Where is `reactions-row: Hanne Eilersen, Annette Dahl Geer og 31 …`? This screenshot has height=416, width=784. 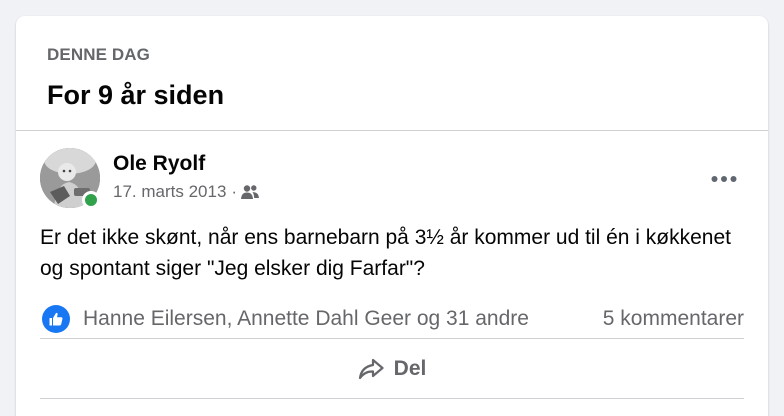
reactions-row: Hanne Eilersen, Annette Dahl Geer og 31 … is located at coordinates (392, 316).